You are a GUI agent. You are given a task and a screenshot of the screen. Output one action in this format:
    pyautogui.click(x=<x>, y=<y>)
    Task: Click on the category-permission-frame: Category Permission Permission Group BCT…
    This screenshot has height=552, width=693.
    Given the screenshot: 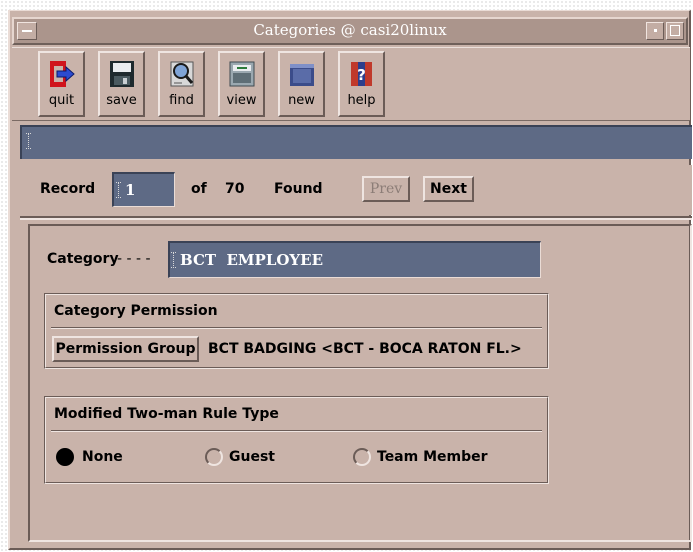 What is the action you would take?
    pyautogui.click(x=296, y=331)
    